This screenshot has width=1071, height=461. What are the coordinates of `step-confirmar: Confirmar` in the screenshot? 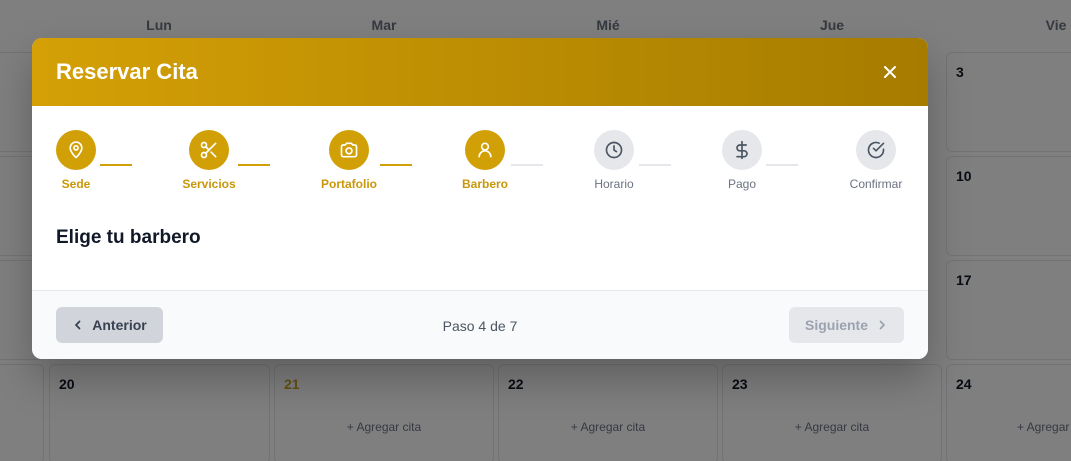 It's located at (876, 160).